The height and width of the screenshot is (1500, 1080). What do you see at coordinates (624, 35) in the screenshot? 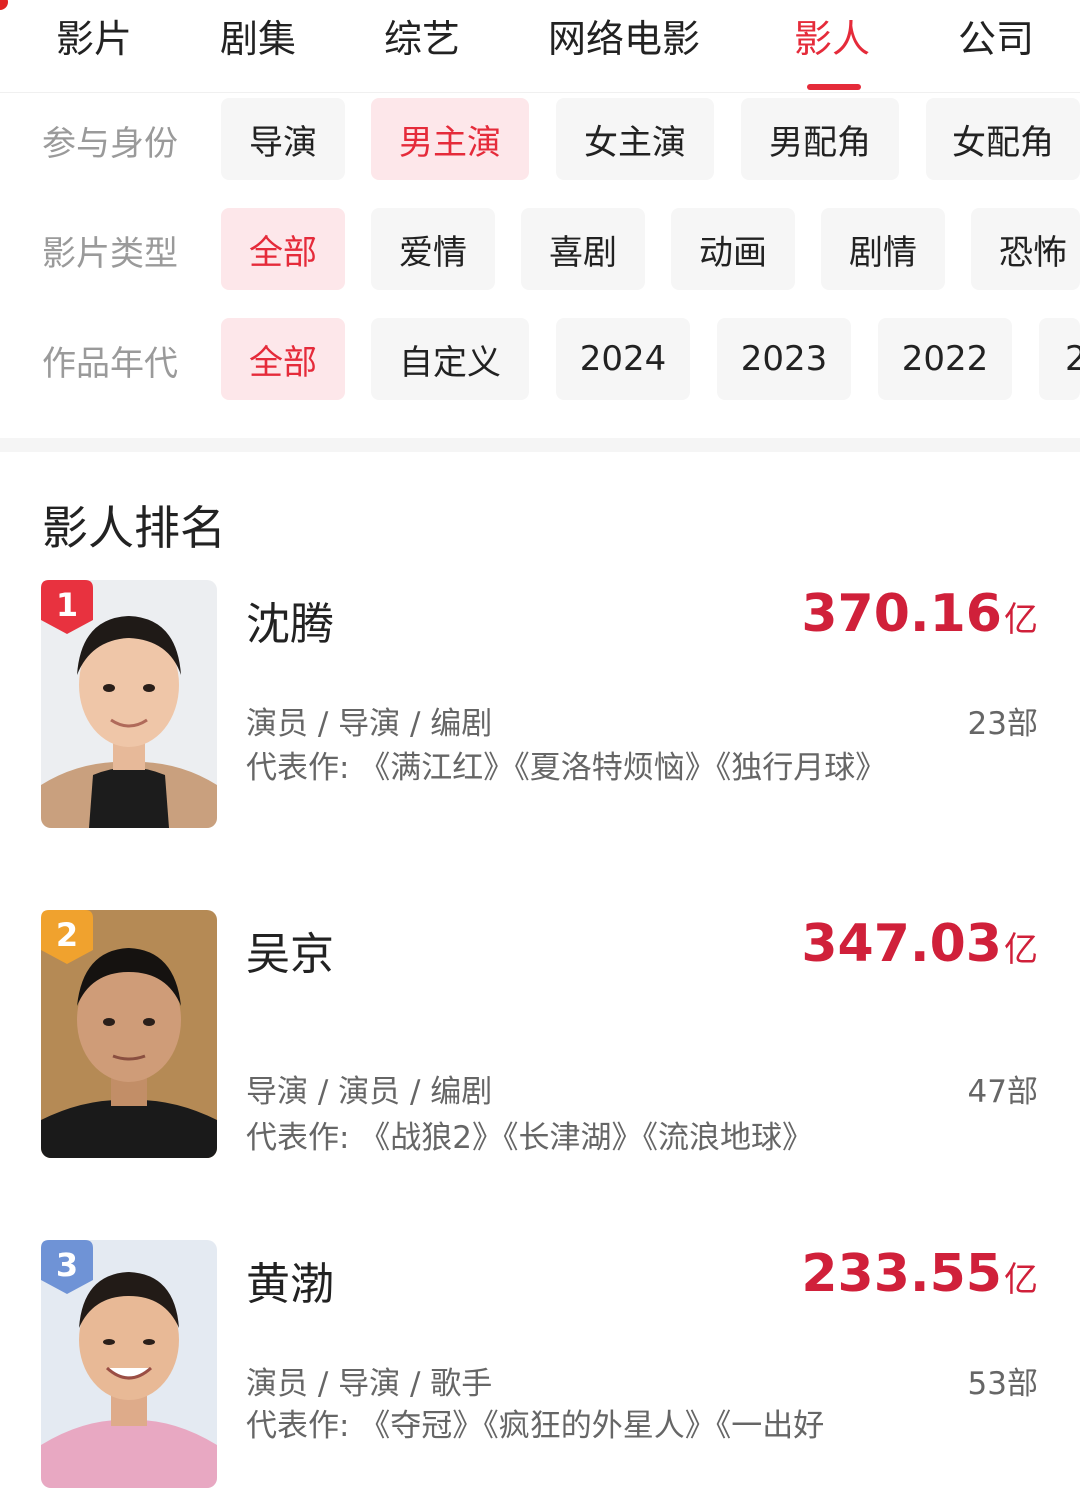
I see `tab-web-movies: 网络电影` at bounding box center [624, 35].